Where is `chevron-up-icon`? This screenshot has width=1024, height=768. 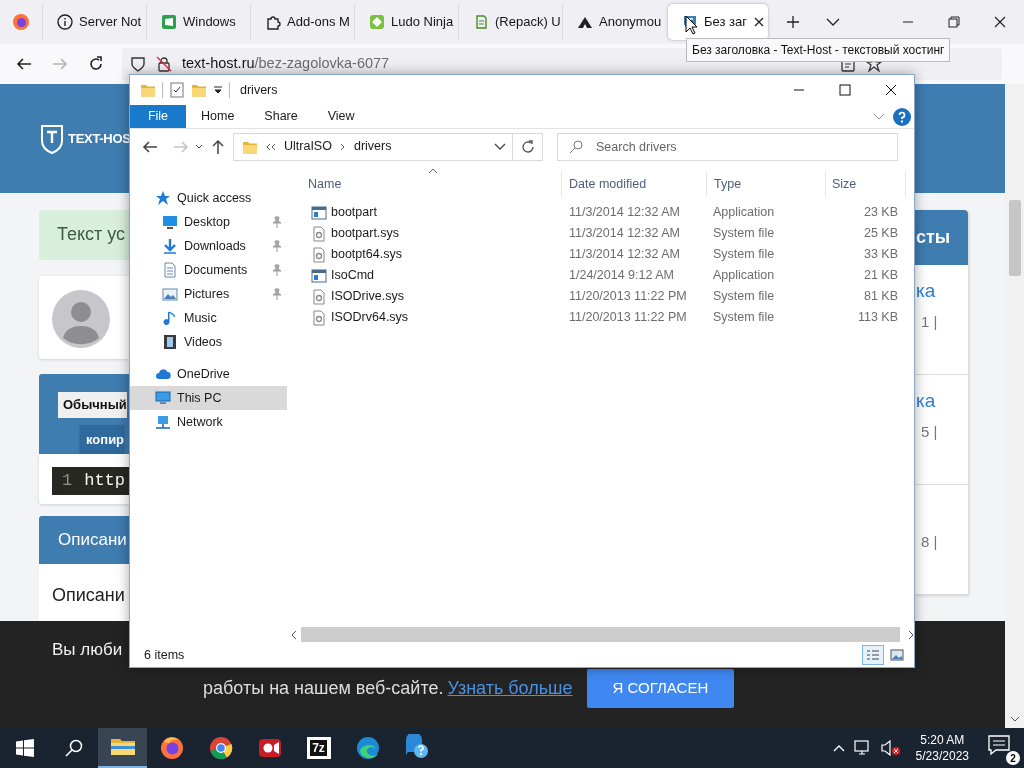 chevron-up-icon is located at coordinates (838, 748).